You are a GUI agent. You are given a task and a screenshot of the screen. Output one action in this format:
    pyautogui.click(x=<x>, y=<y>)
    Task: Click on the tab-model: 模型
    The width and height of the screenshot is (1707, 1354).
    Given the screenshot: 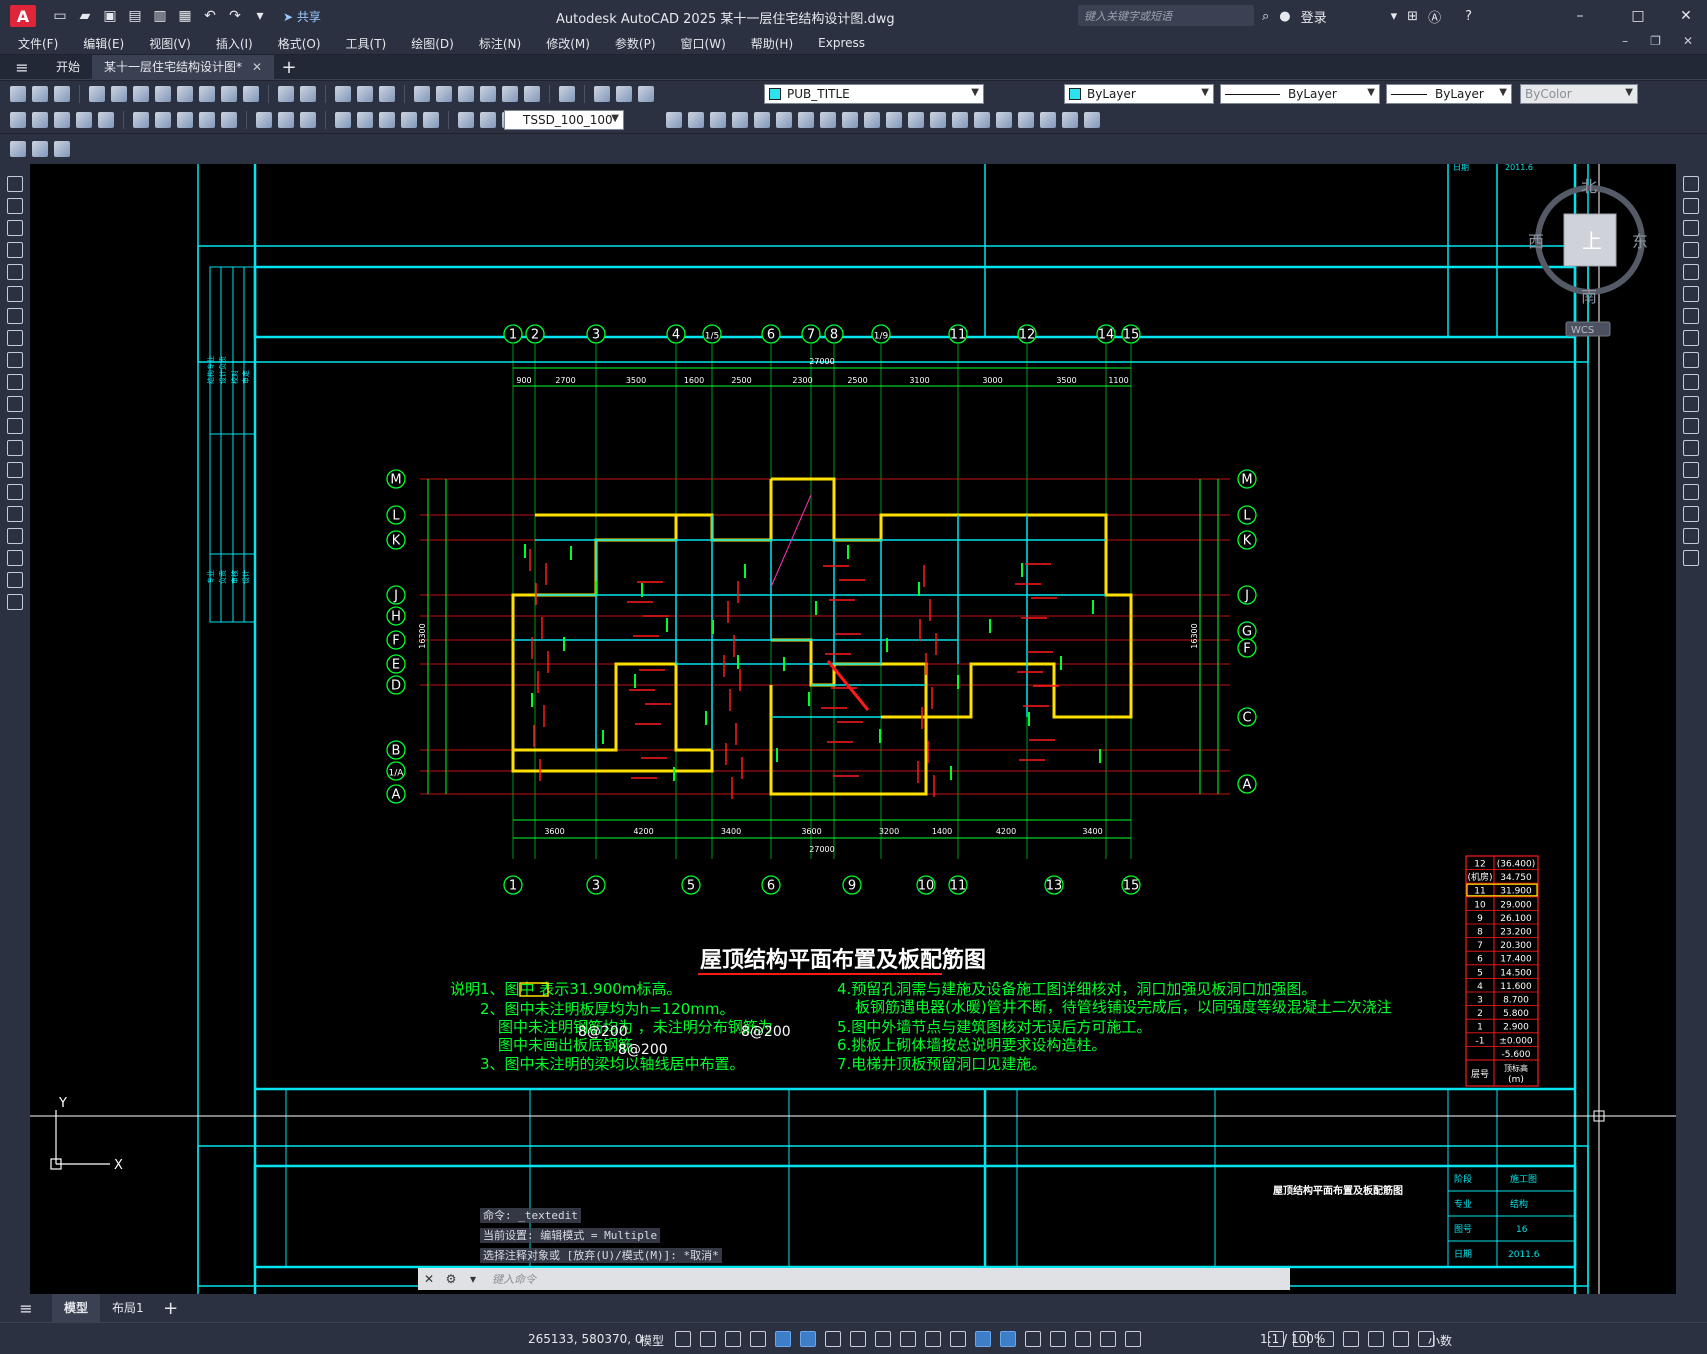 What is the action you would take?
    pyautogui.click(x=76, y=1308)
    